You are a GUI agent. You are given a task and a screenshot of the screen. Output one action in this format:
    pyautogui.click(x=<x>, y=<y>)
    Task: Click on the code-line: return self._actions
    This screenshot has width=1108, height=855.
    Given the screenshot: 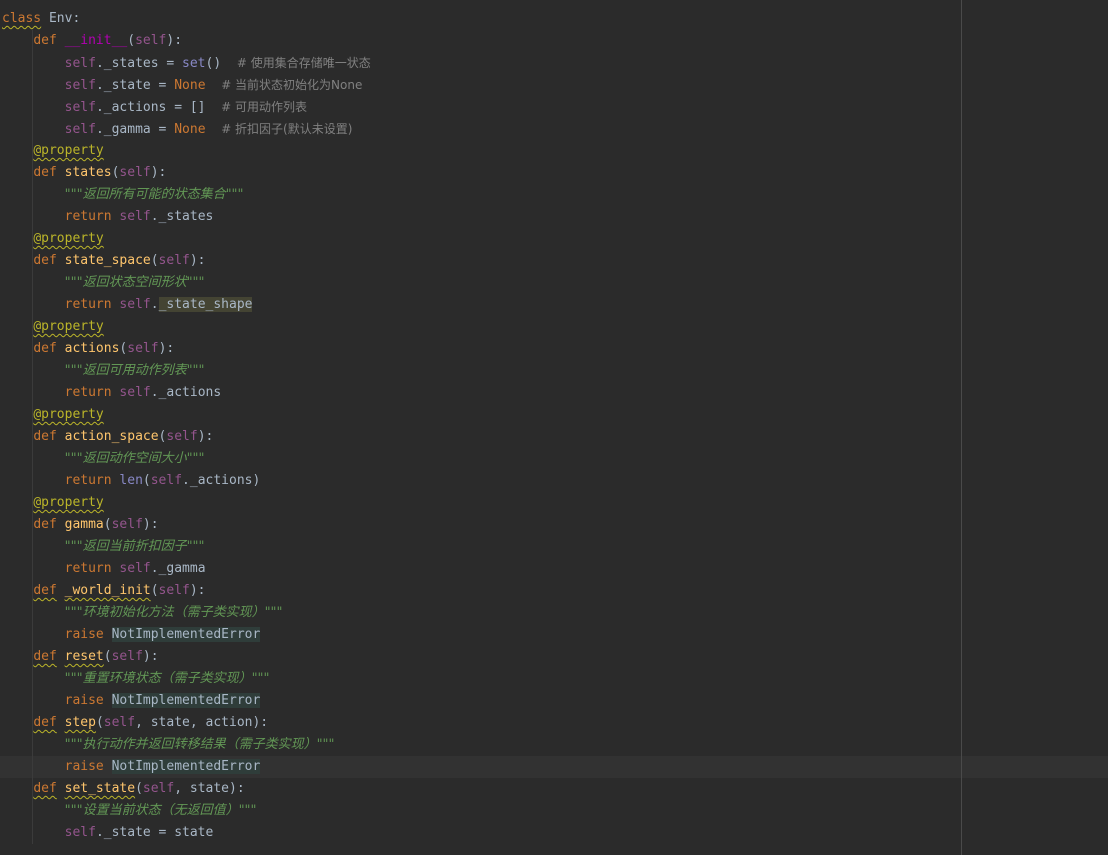 What is the action you would take?
    pyautogui.click(x=186, y=393)
    